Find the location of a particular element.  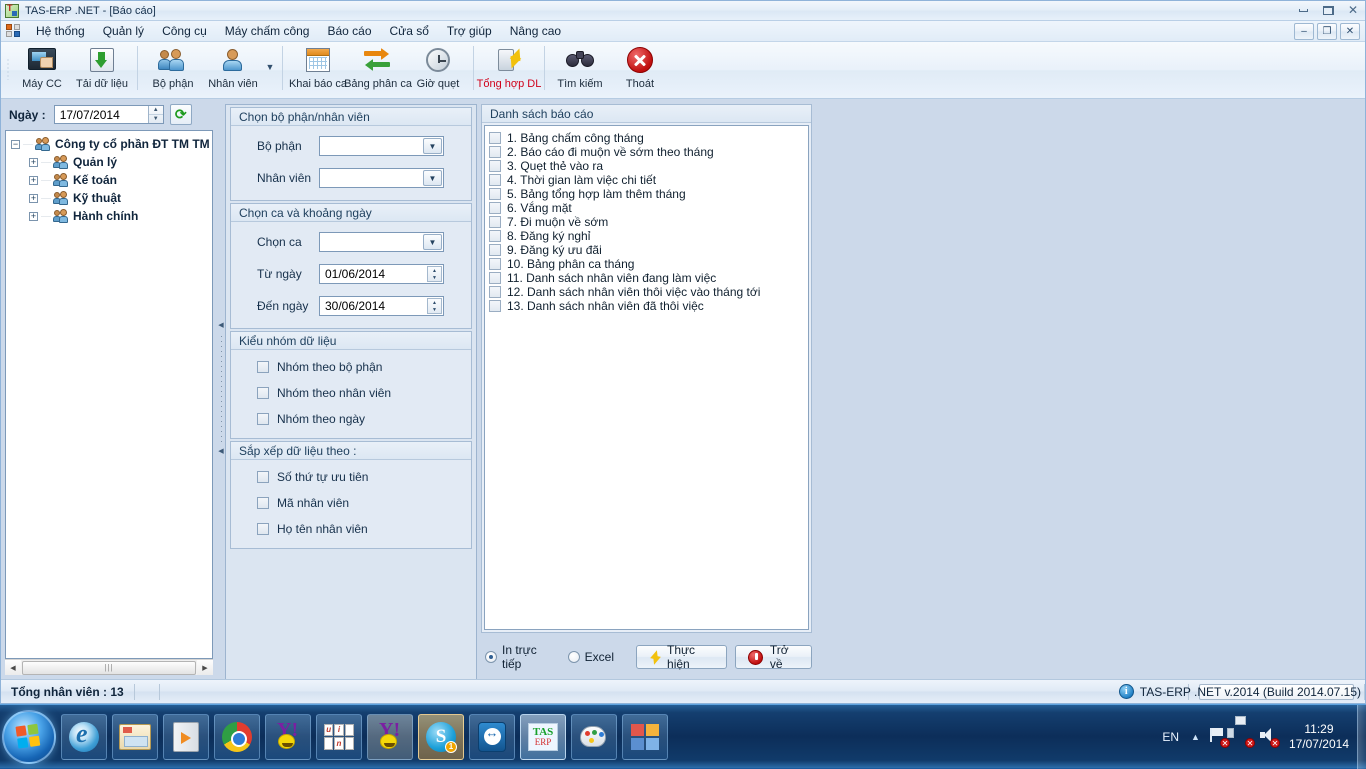

taskbar-yahoo-messenger-2: Y! is located at coordinates (390, 736).